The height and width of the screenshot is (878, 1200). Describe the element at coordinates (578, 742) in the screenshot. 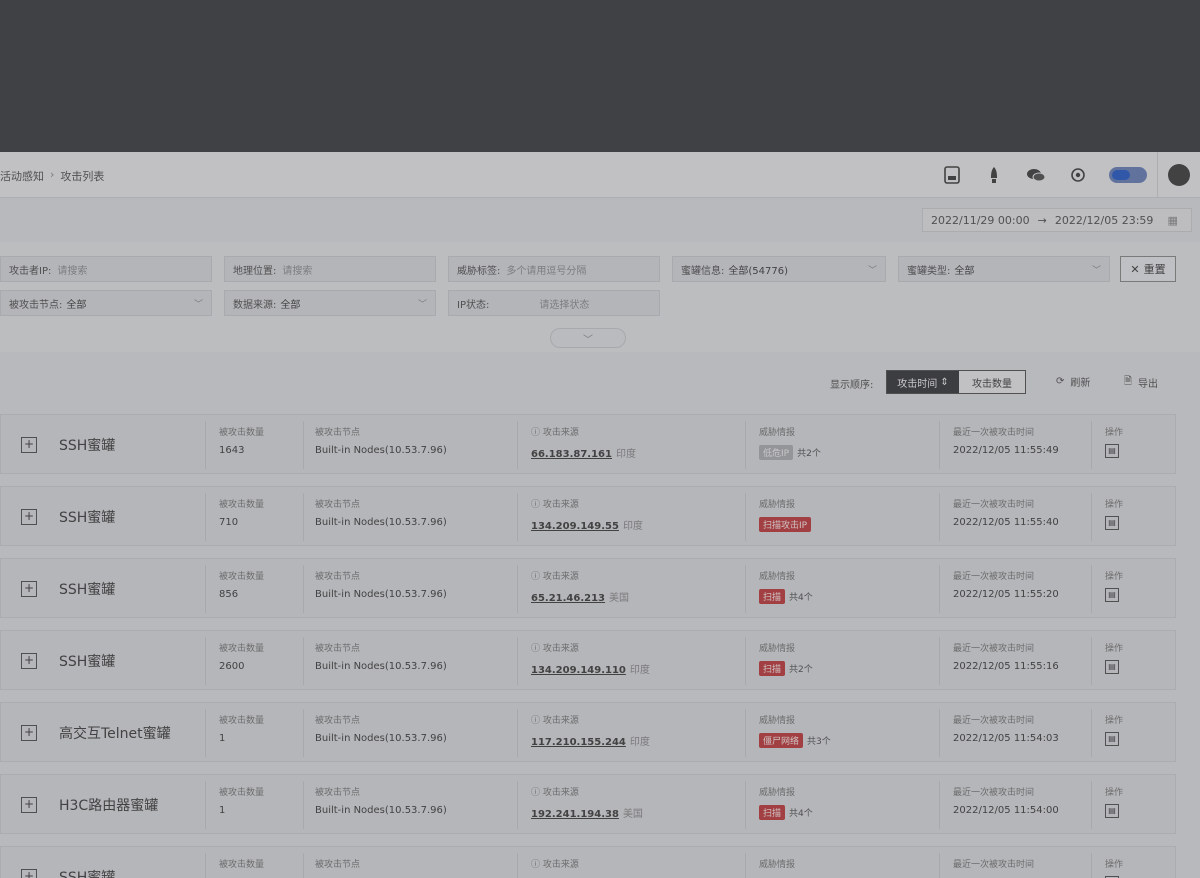

I see `source-ip-link: 117.210.155.244` at that location.